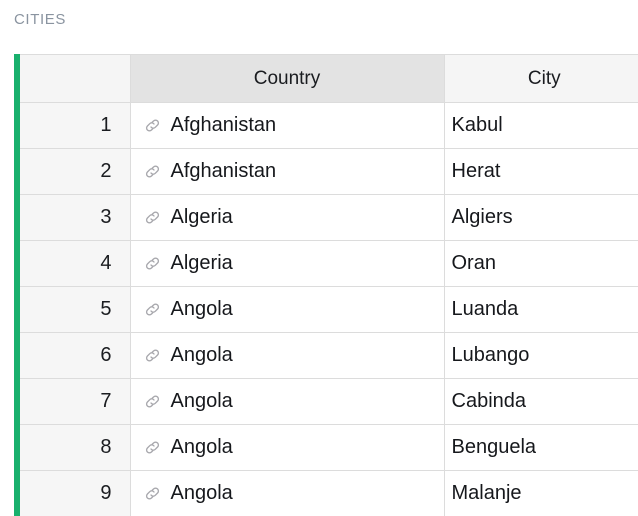 Image resolution: width=638 pixels, height=516 pixels. I want to click on table-row: 8 Angola Benguela, so click(329, 447).